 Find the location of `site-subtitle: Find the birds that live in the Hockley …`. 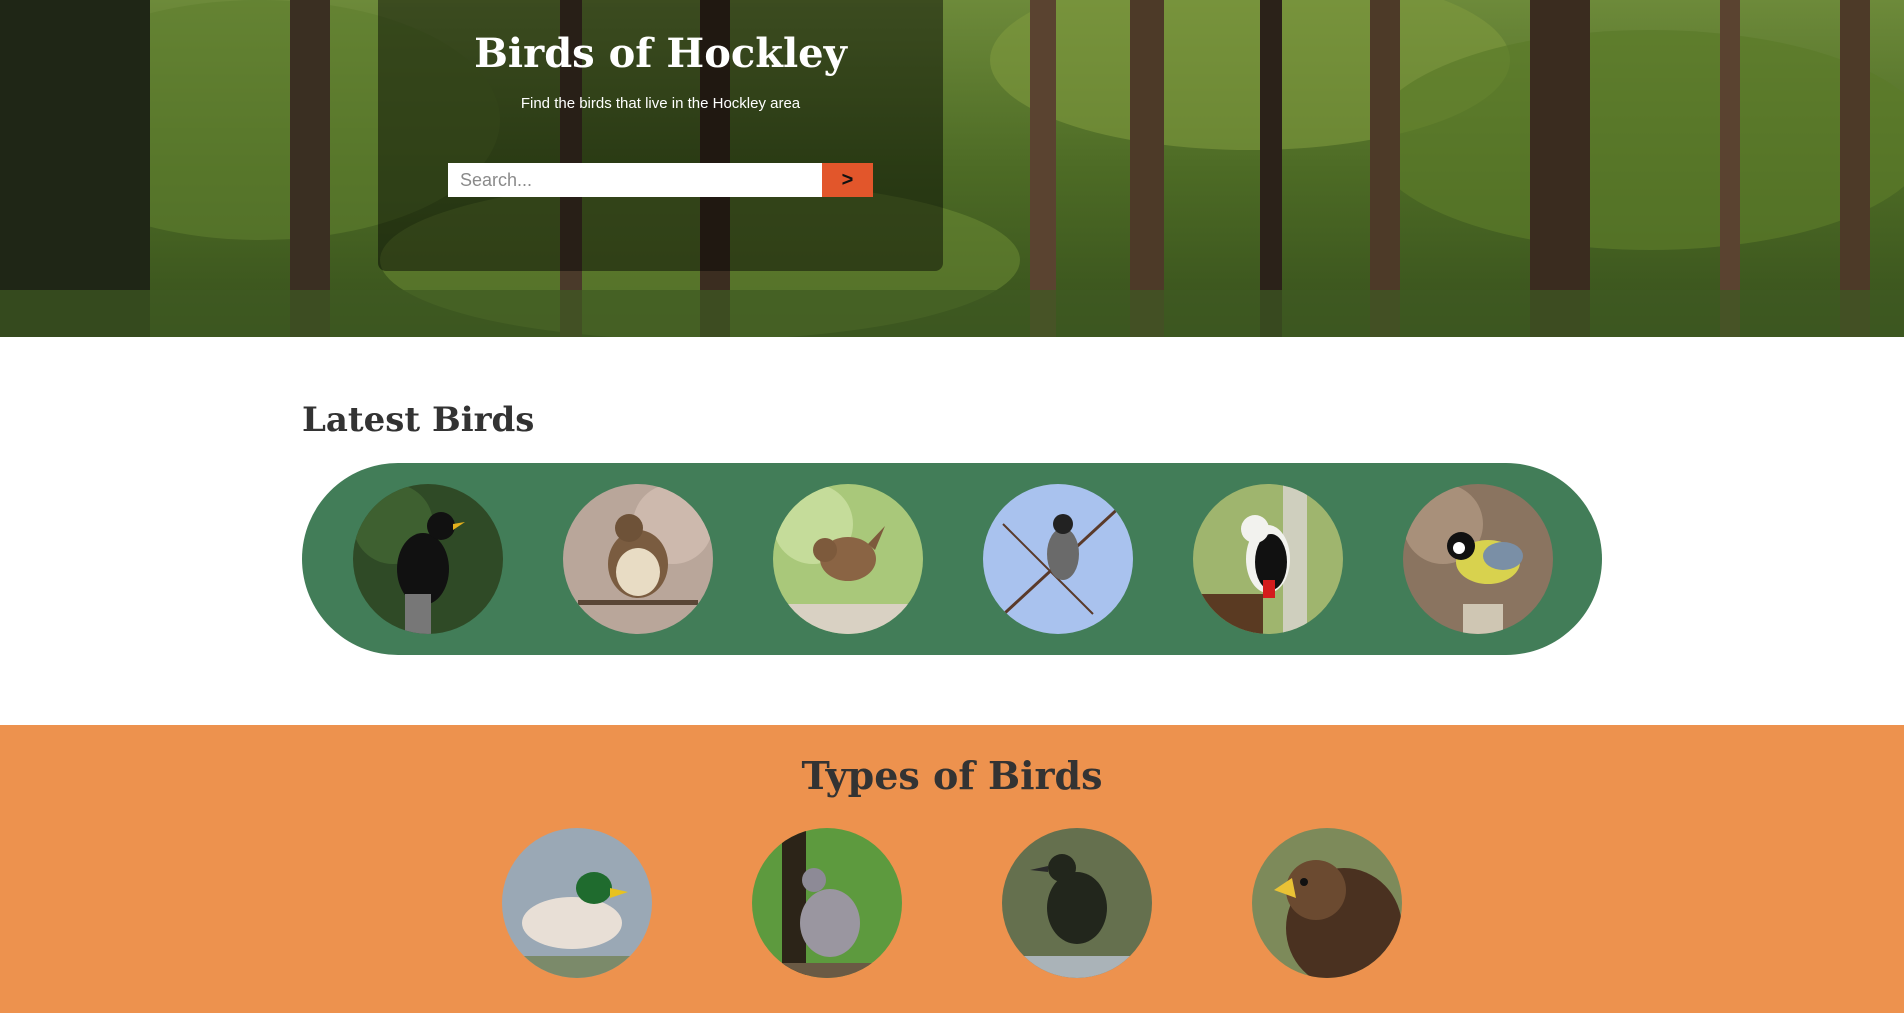

site-subtitle: Find the birds that live in the Hockley … is located at coordinates (660, 103).